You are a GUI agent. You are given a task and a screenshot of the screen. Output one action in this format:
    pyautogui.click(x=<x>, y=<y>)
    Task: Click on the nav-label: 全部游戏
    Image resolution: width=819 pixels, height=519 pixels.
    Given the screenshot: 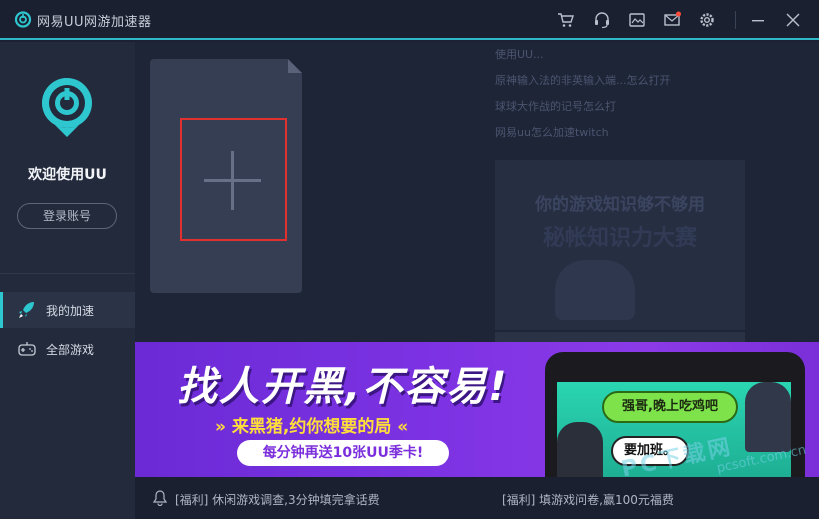 What is the action you would take?
    pyautogui.click(x=70, y=349)
    